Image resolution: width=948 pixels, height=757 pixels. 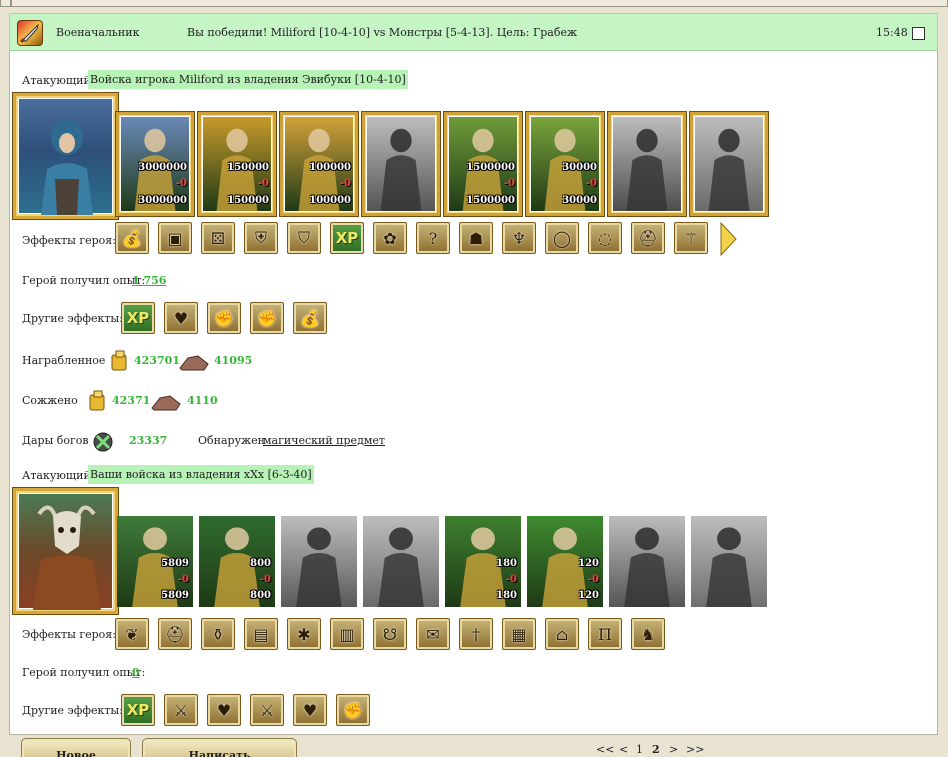 I want to click on cage-icon: ▦, so click(x=519, y=634).